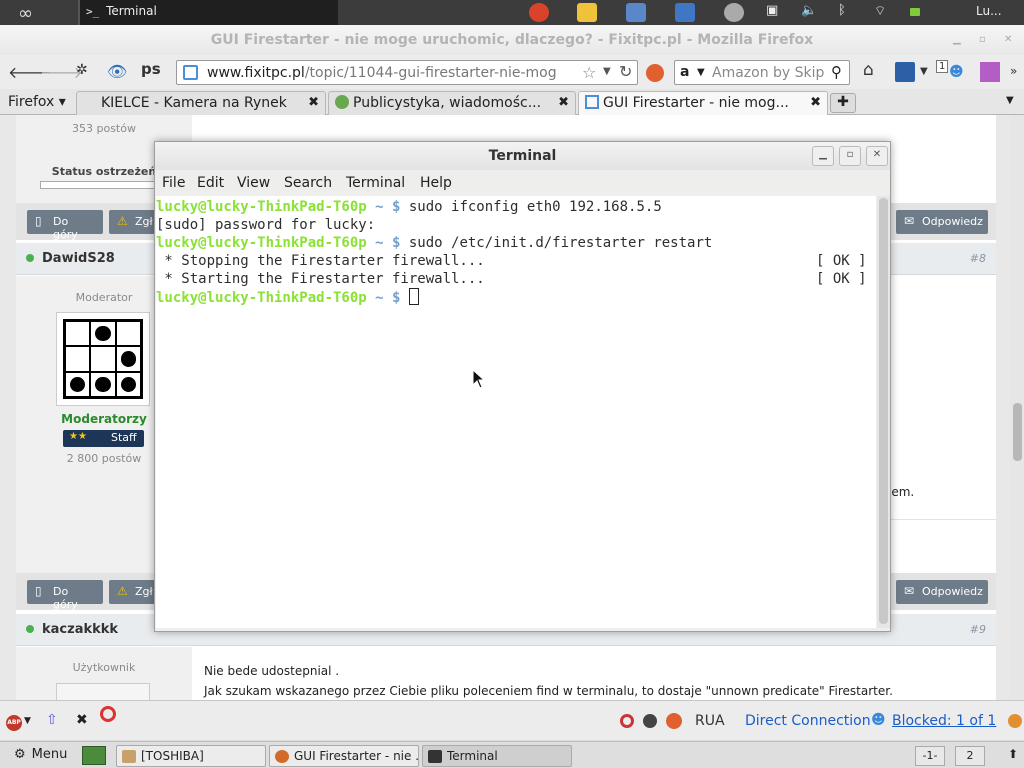 The height and width of the screenshot is (768, 1024). I want to click on adblock-icon: ABP, so click(14, 723).